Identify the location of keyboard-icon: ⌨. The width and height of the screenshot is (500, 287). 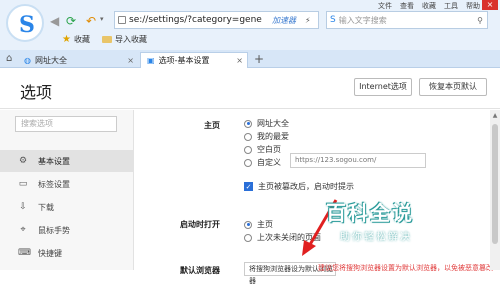
(24, 253).